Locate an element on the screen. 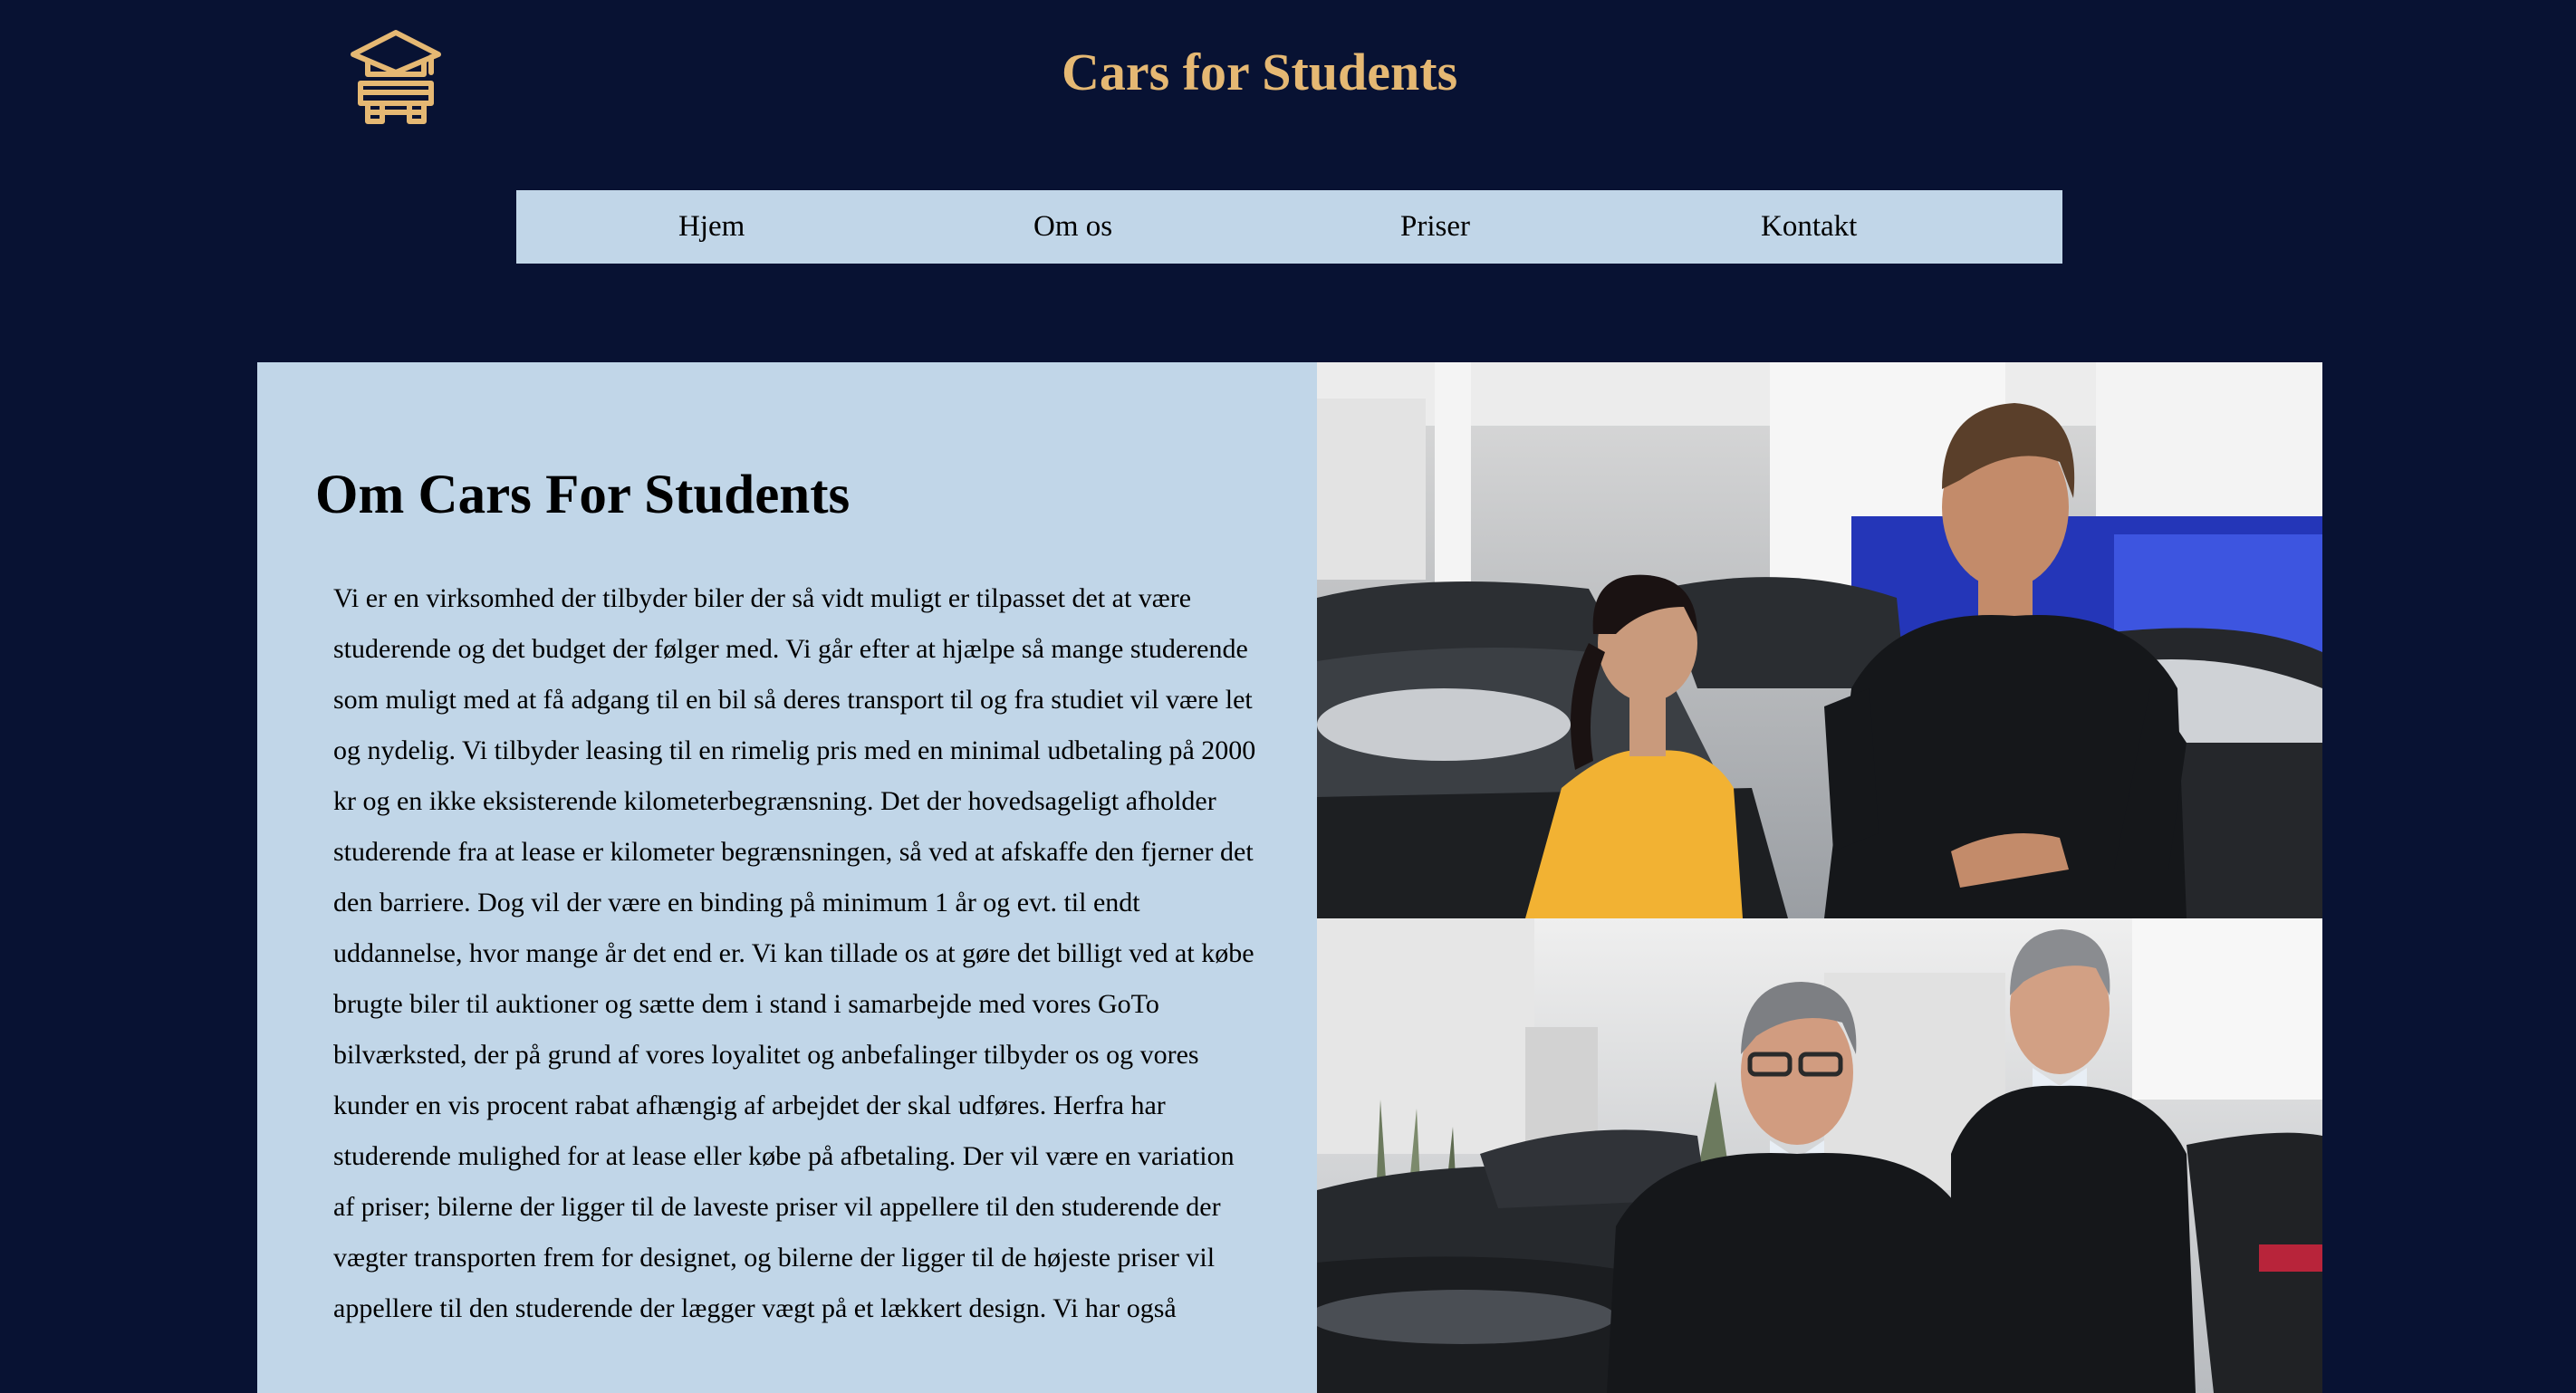 This screenshot has width=2576, height=1393. two-dealers-photo is located at coordinates (1819, 1156).